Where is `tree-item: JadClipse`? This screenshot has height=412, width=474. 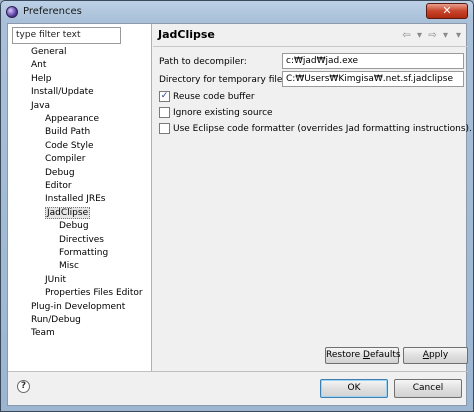
tree-item: JadClipse is located at coordinates (68, 213).